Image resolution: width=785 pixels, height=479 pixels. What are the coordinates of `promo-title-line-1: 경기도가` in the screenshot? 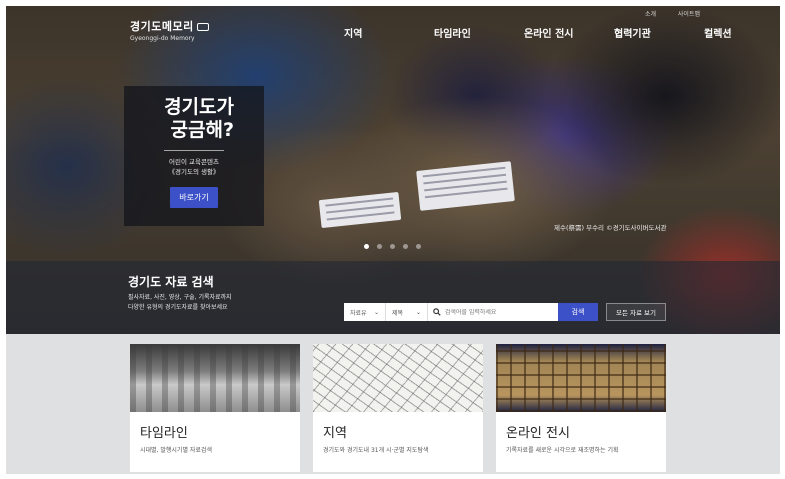 It's located at (199, 107).